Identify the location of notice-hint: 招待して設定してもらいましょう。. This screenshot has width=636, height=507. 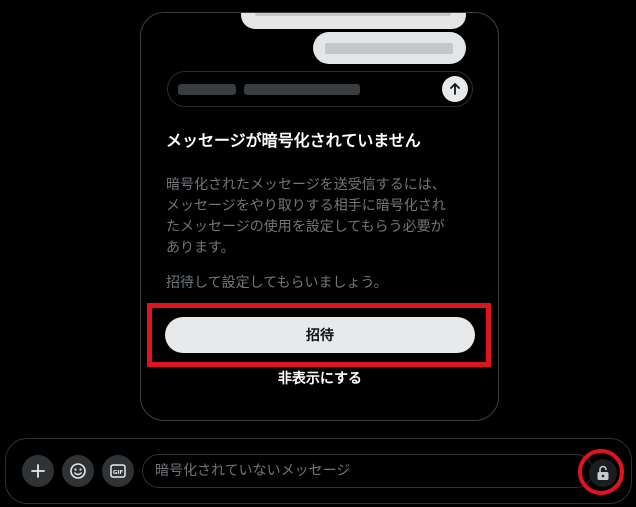
(277, 283).